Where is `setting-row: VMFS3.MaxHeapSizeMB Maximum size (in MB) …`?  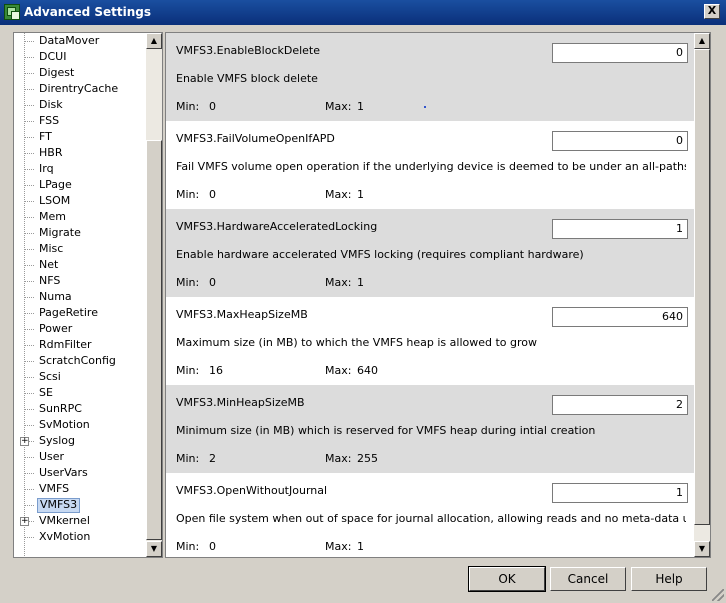 setting-row: VMFS3.MaxHeapSizeMB Maximum size (in MB) … is located at coordinates (430, 341).